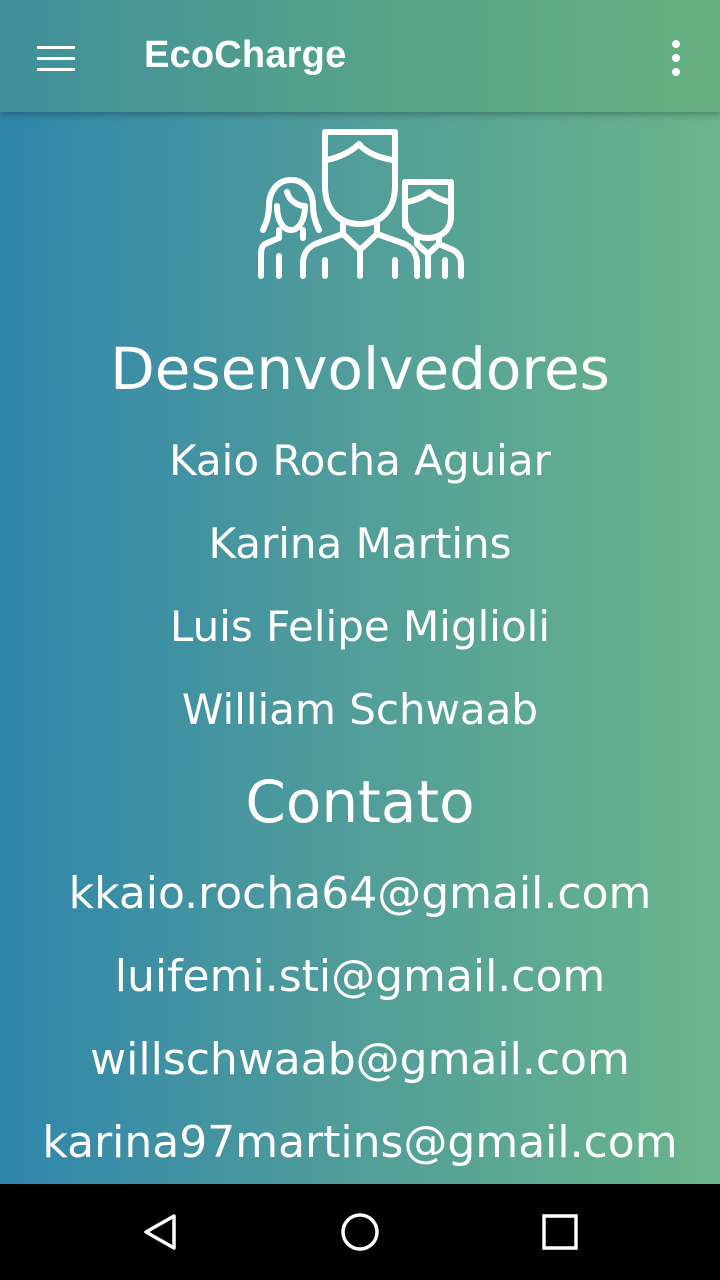 This screenshot has width=720, height=1280. What do you see at coordinates (560, 1232) in the screenshot?
I see `recents-square-icon` at bounding box center [560, 1232].